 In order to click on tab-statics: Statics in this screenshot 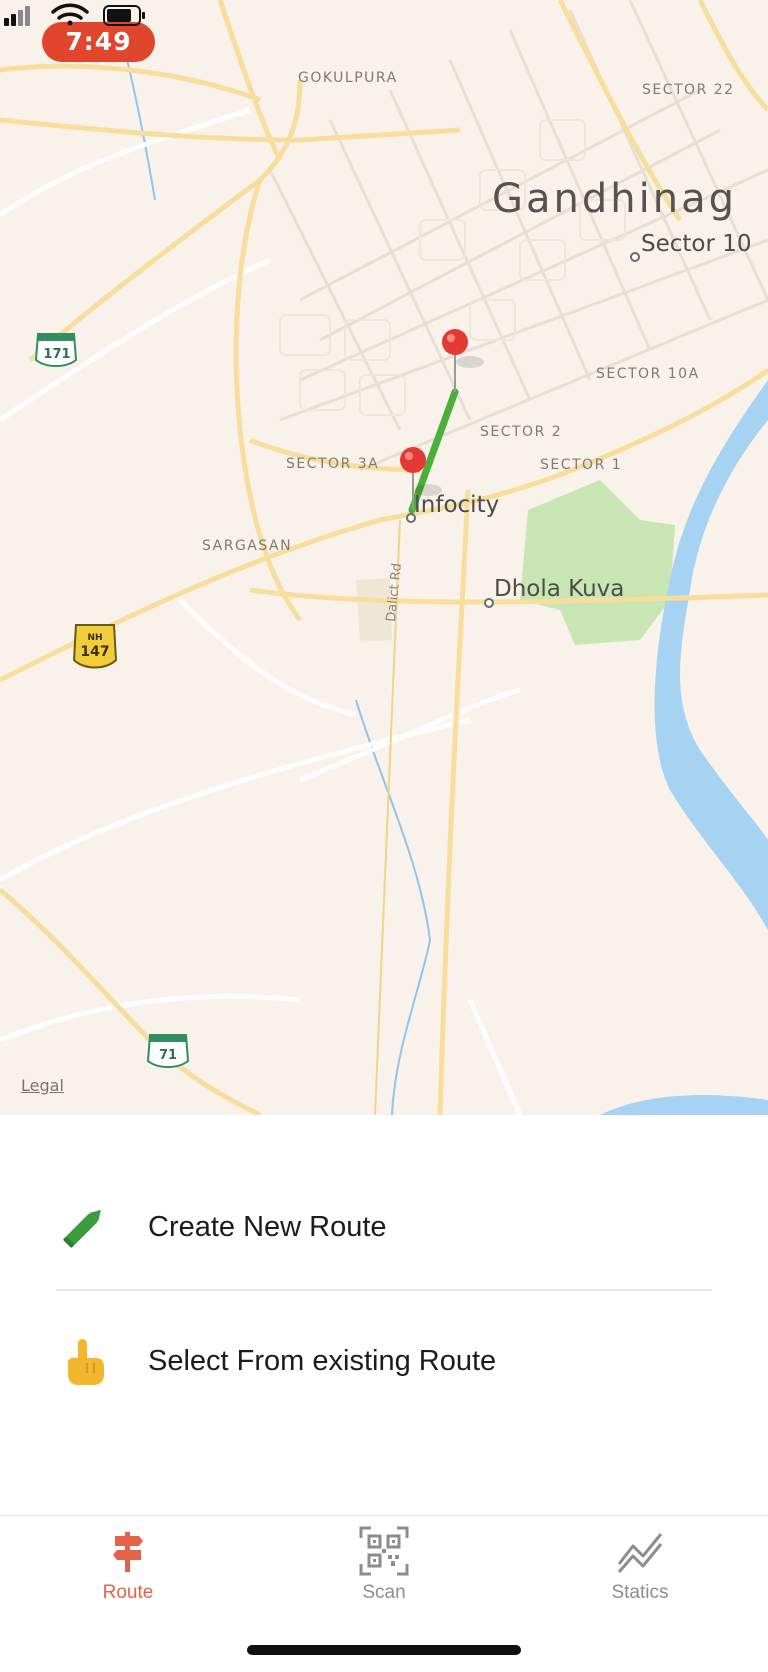, I will do `click(640, 1571)`.